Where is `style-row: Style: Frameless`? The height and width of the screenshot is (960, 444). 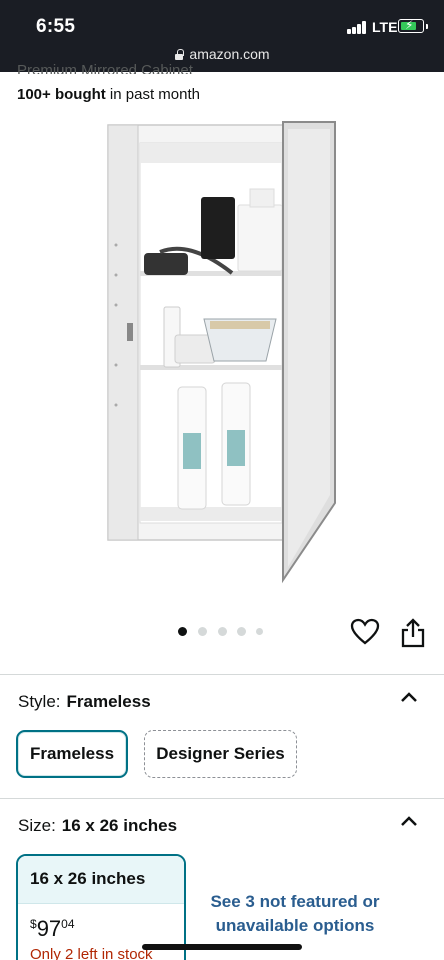
style-row: Style: Frameless is located at coordinates (84, 702).